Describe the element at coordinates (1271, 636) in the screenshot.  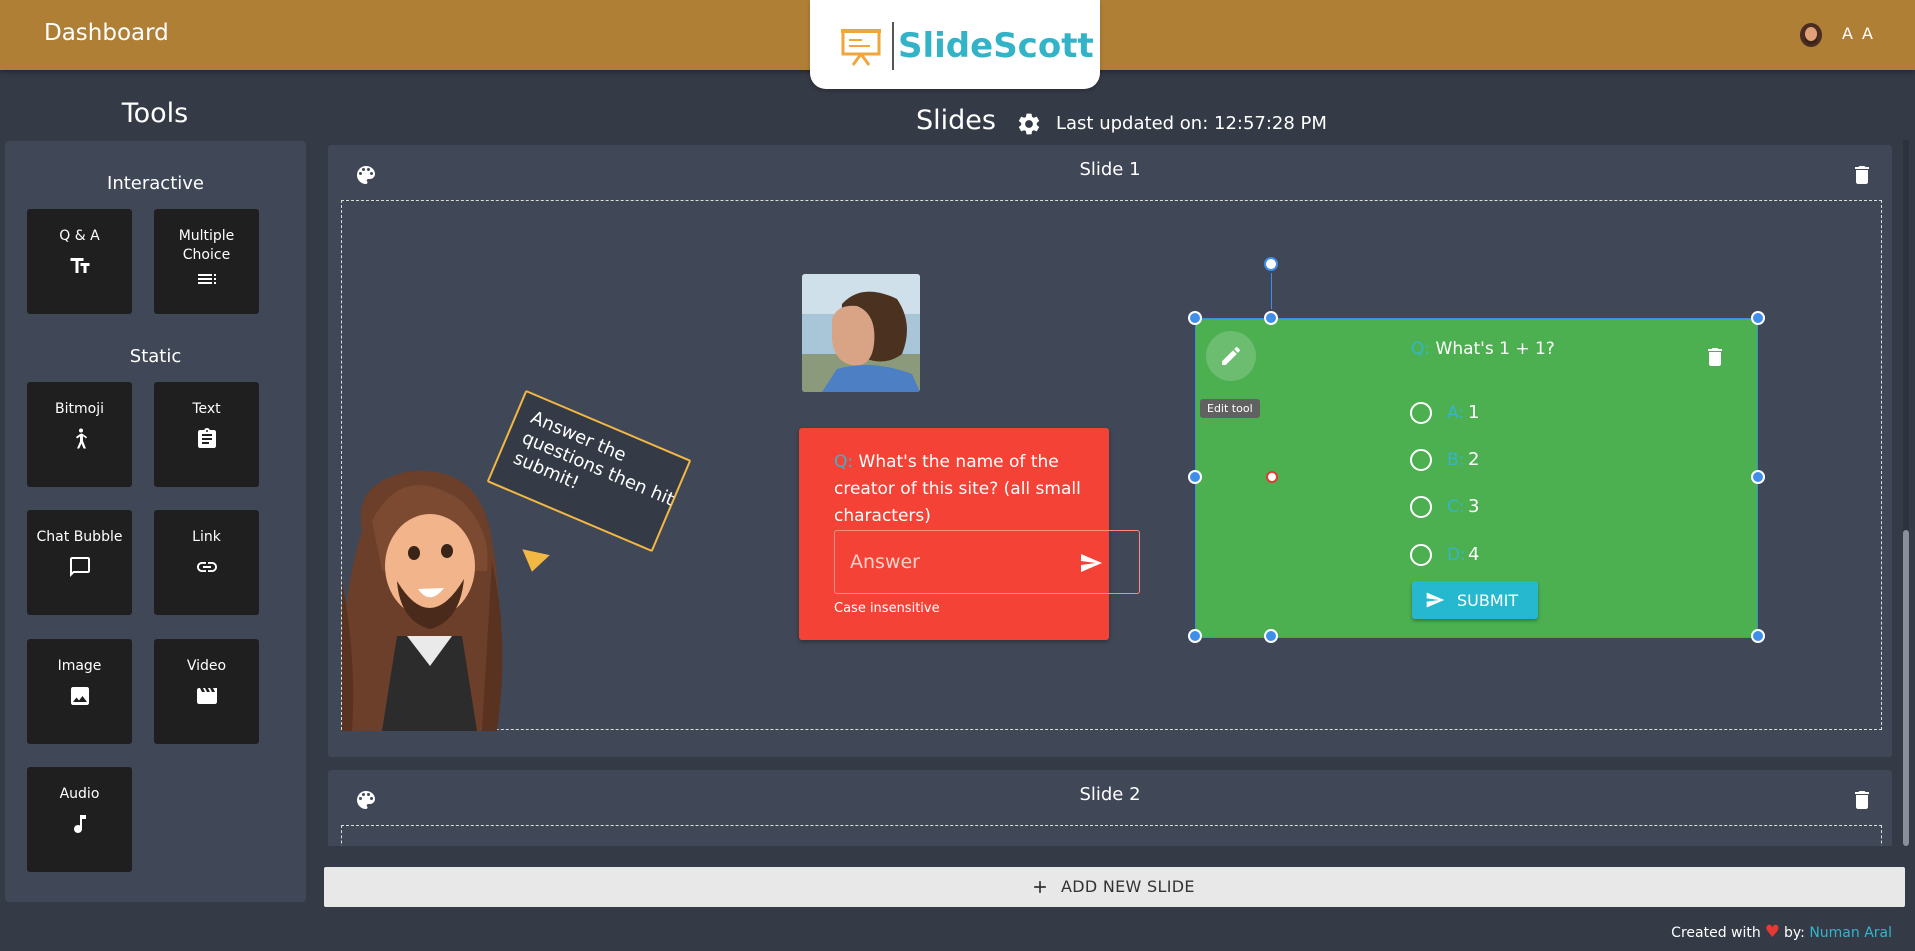
I see `resize-handle-bottom` at that location.